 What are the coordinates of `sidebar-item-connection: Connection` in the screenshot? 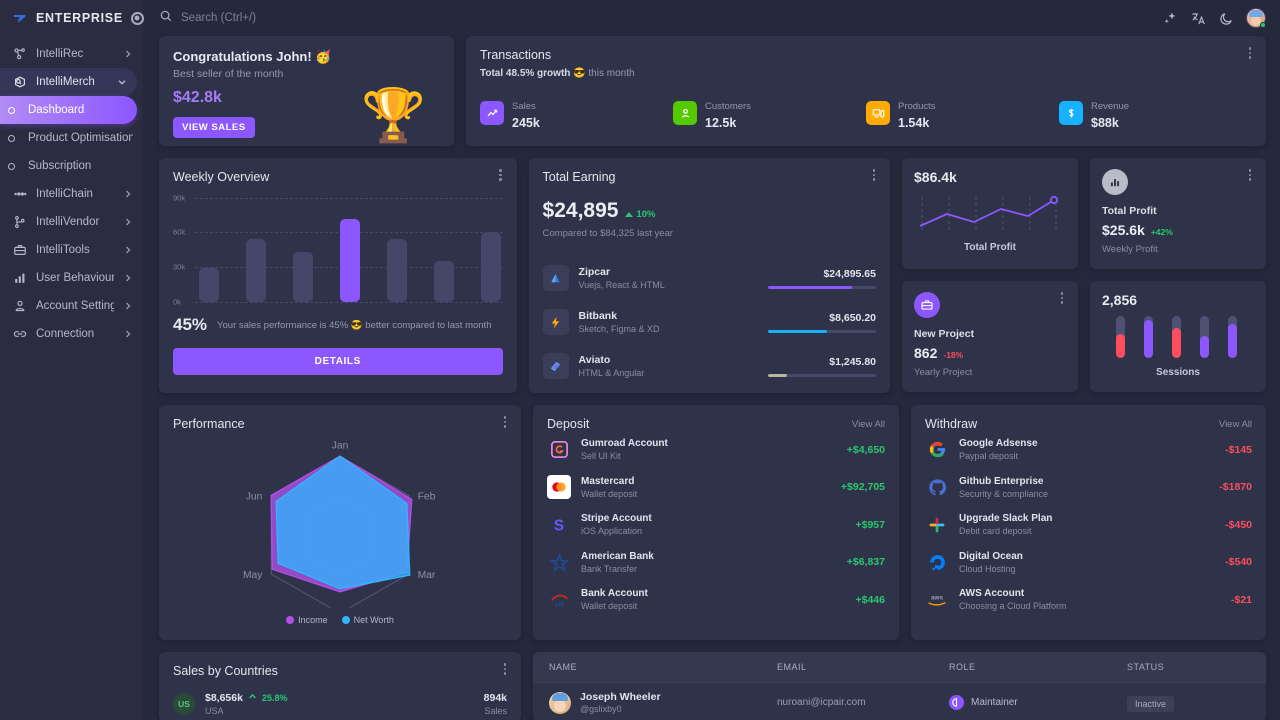 It's located at (71, 334).